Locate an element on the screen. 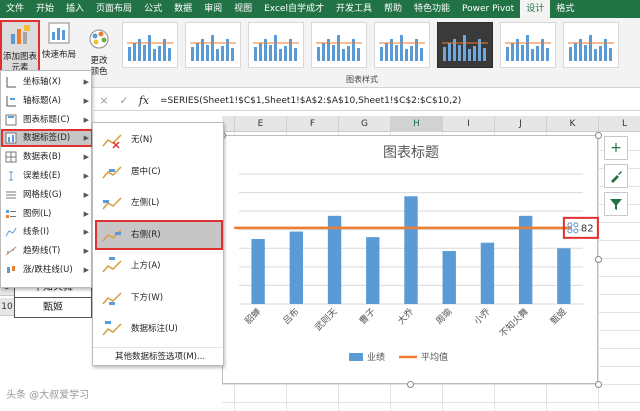 The image size is (640, 411). tab-3: 页面布局 is located at coordinates (114, 9).